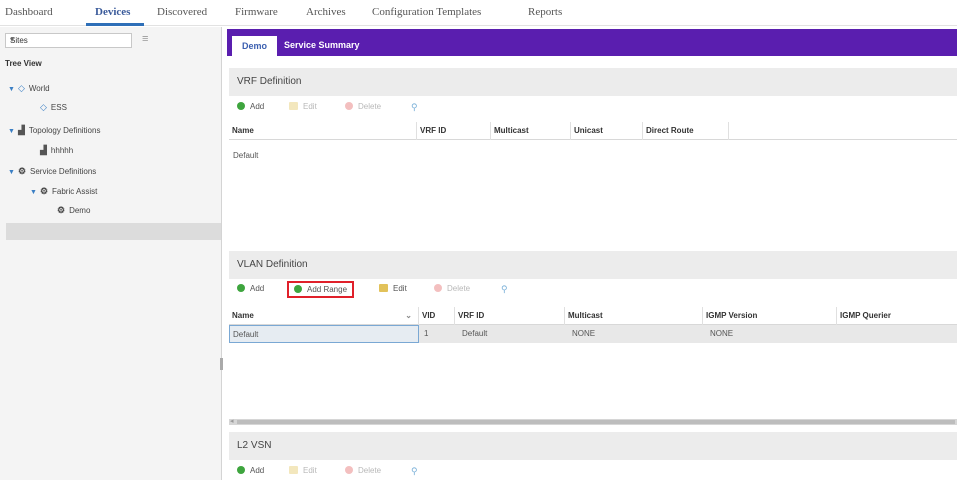 The image size is (957, 480). What do you see at coordinates (324, 334) in the screenshot?
I see `cell-name: Default` at bounding box center [324, 334].